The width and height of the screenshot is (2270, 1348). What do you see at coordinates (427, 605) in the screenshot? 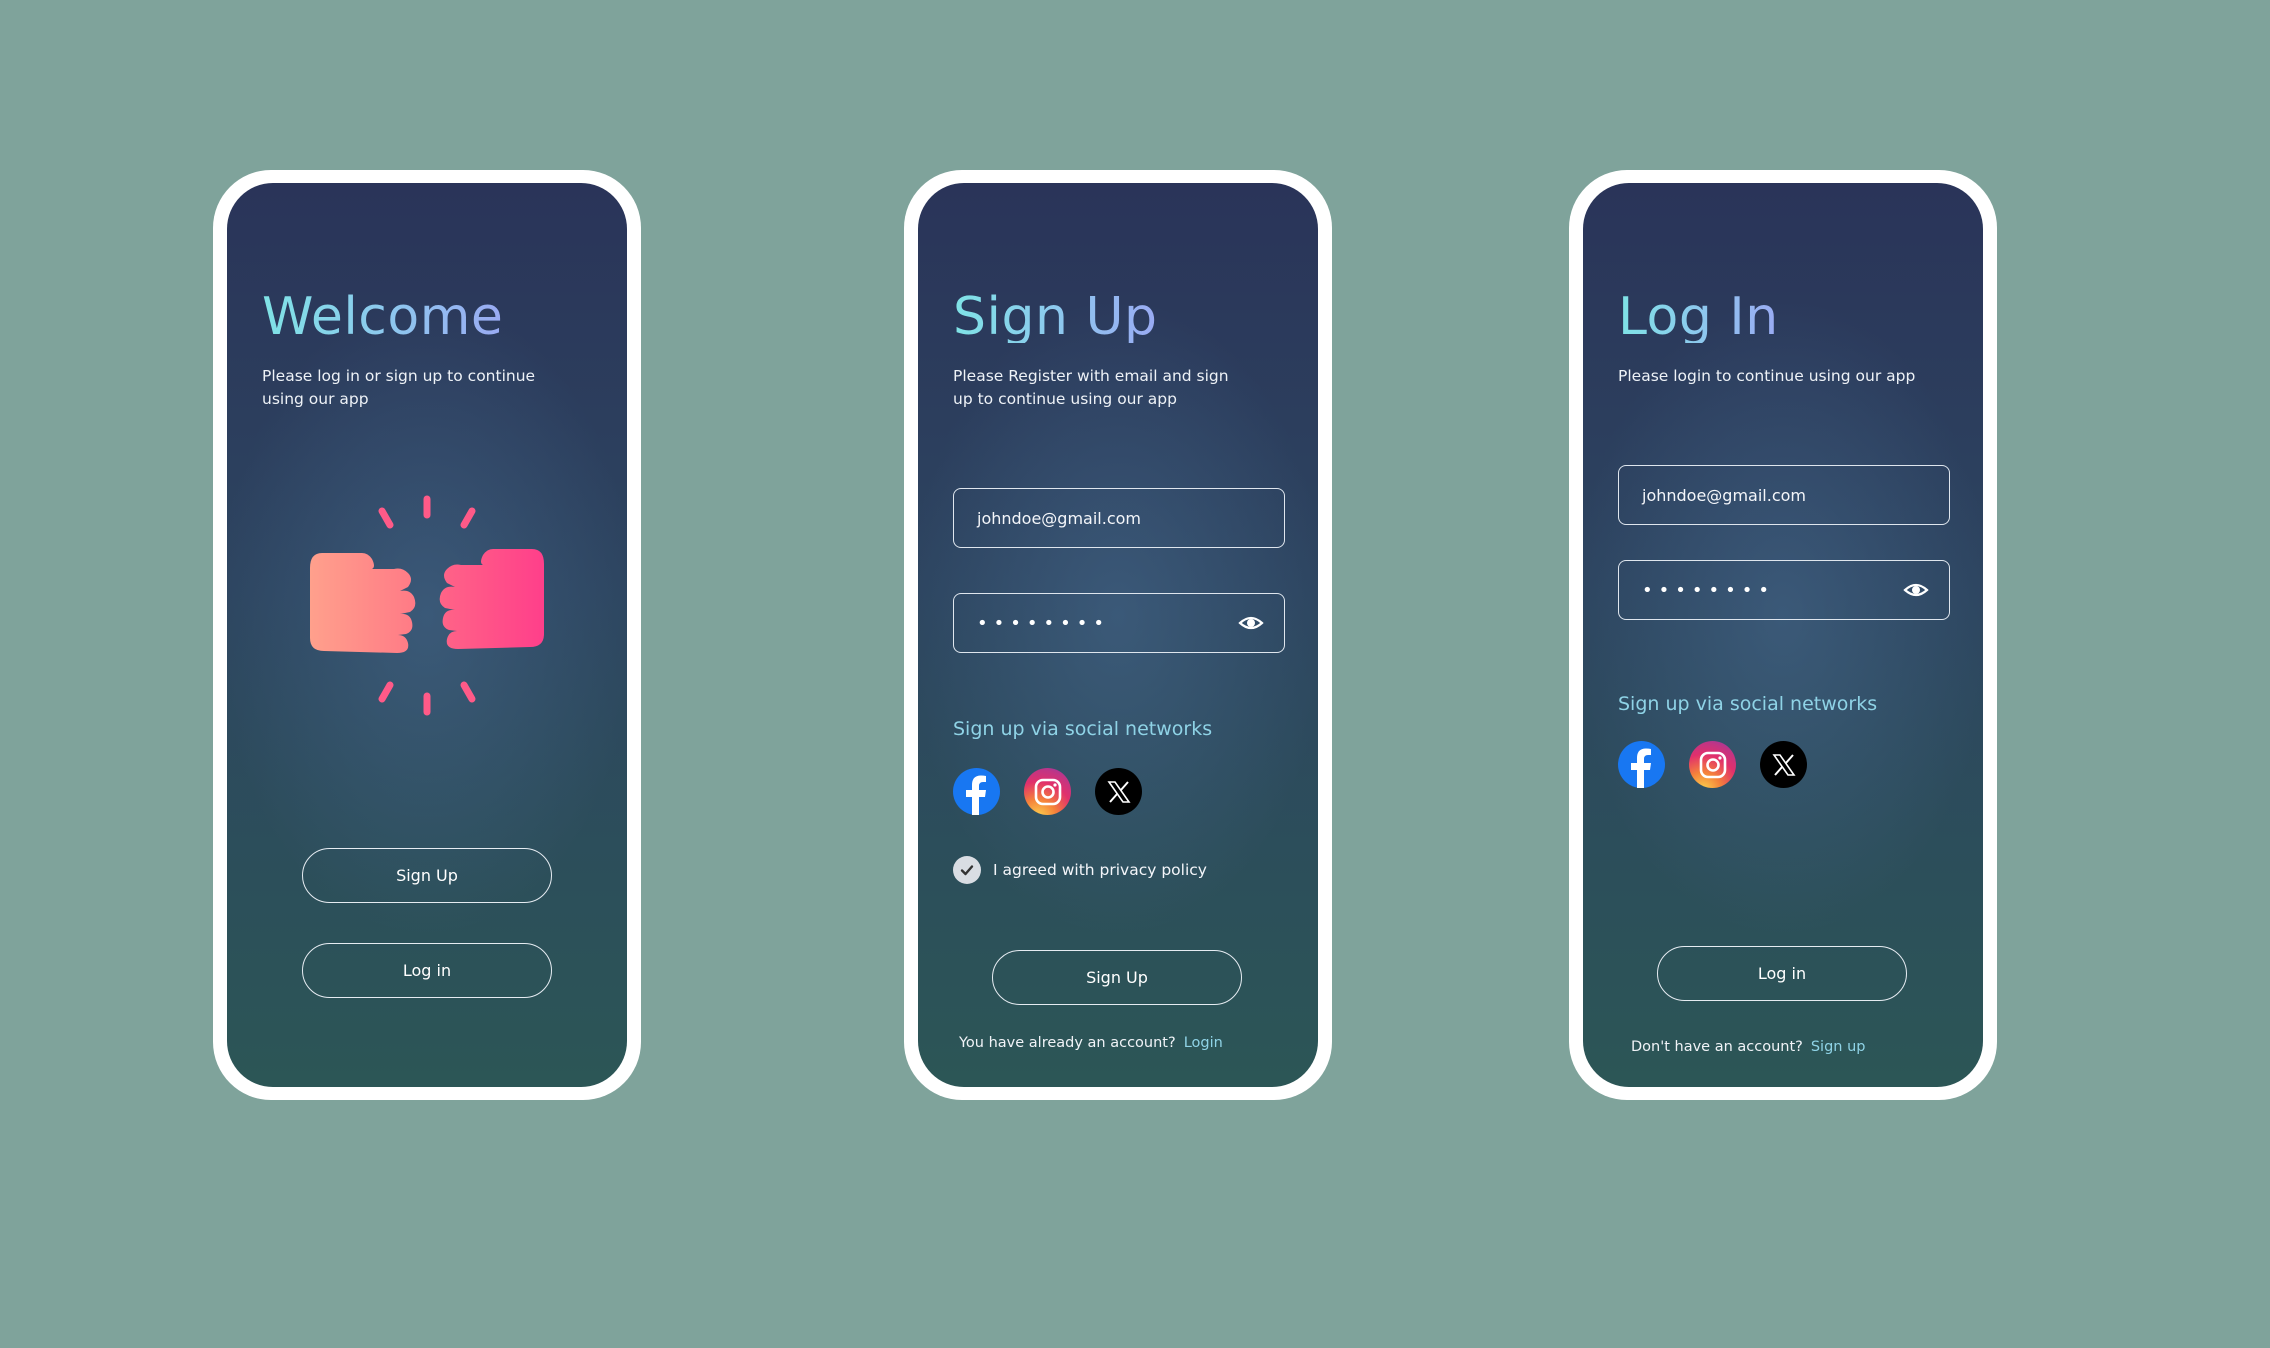
I see `fist-bump-icon` at bounding box center [427, 605].